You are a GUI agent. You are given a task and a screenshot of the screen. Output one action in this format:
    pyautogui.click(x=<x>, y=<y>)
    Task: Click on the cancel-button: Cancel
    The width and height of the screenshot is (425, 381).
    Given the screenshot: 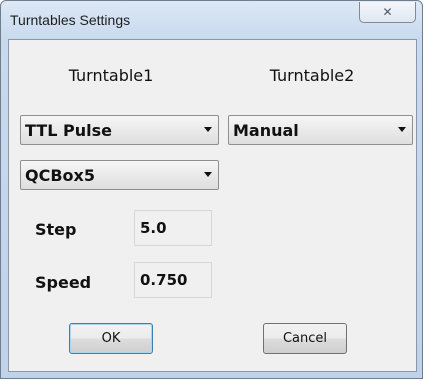 What is the action you would take?
    pyautogui.click(x=305, y=338)
    